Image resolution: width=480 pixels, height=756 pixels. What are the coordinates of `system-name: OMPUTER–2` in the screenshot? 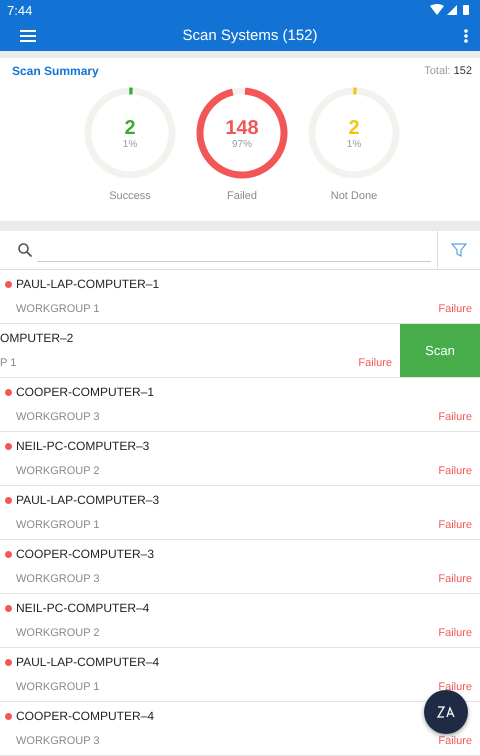 It's located at (37, 338).